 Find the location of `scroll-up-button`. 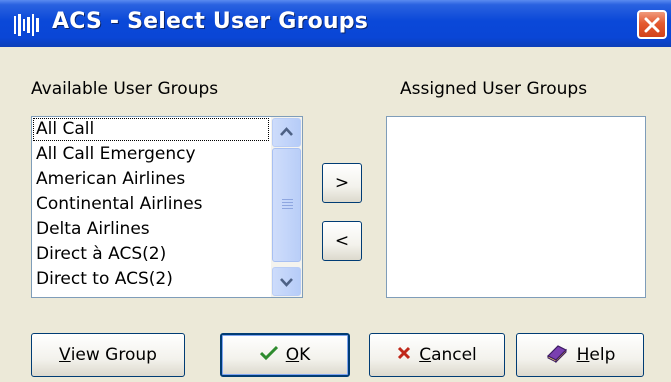

scroll-up-button is located at coordinates (286, 132).